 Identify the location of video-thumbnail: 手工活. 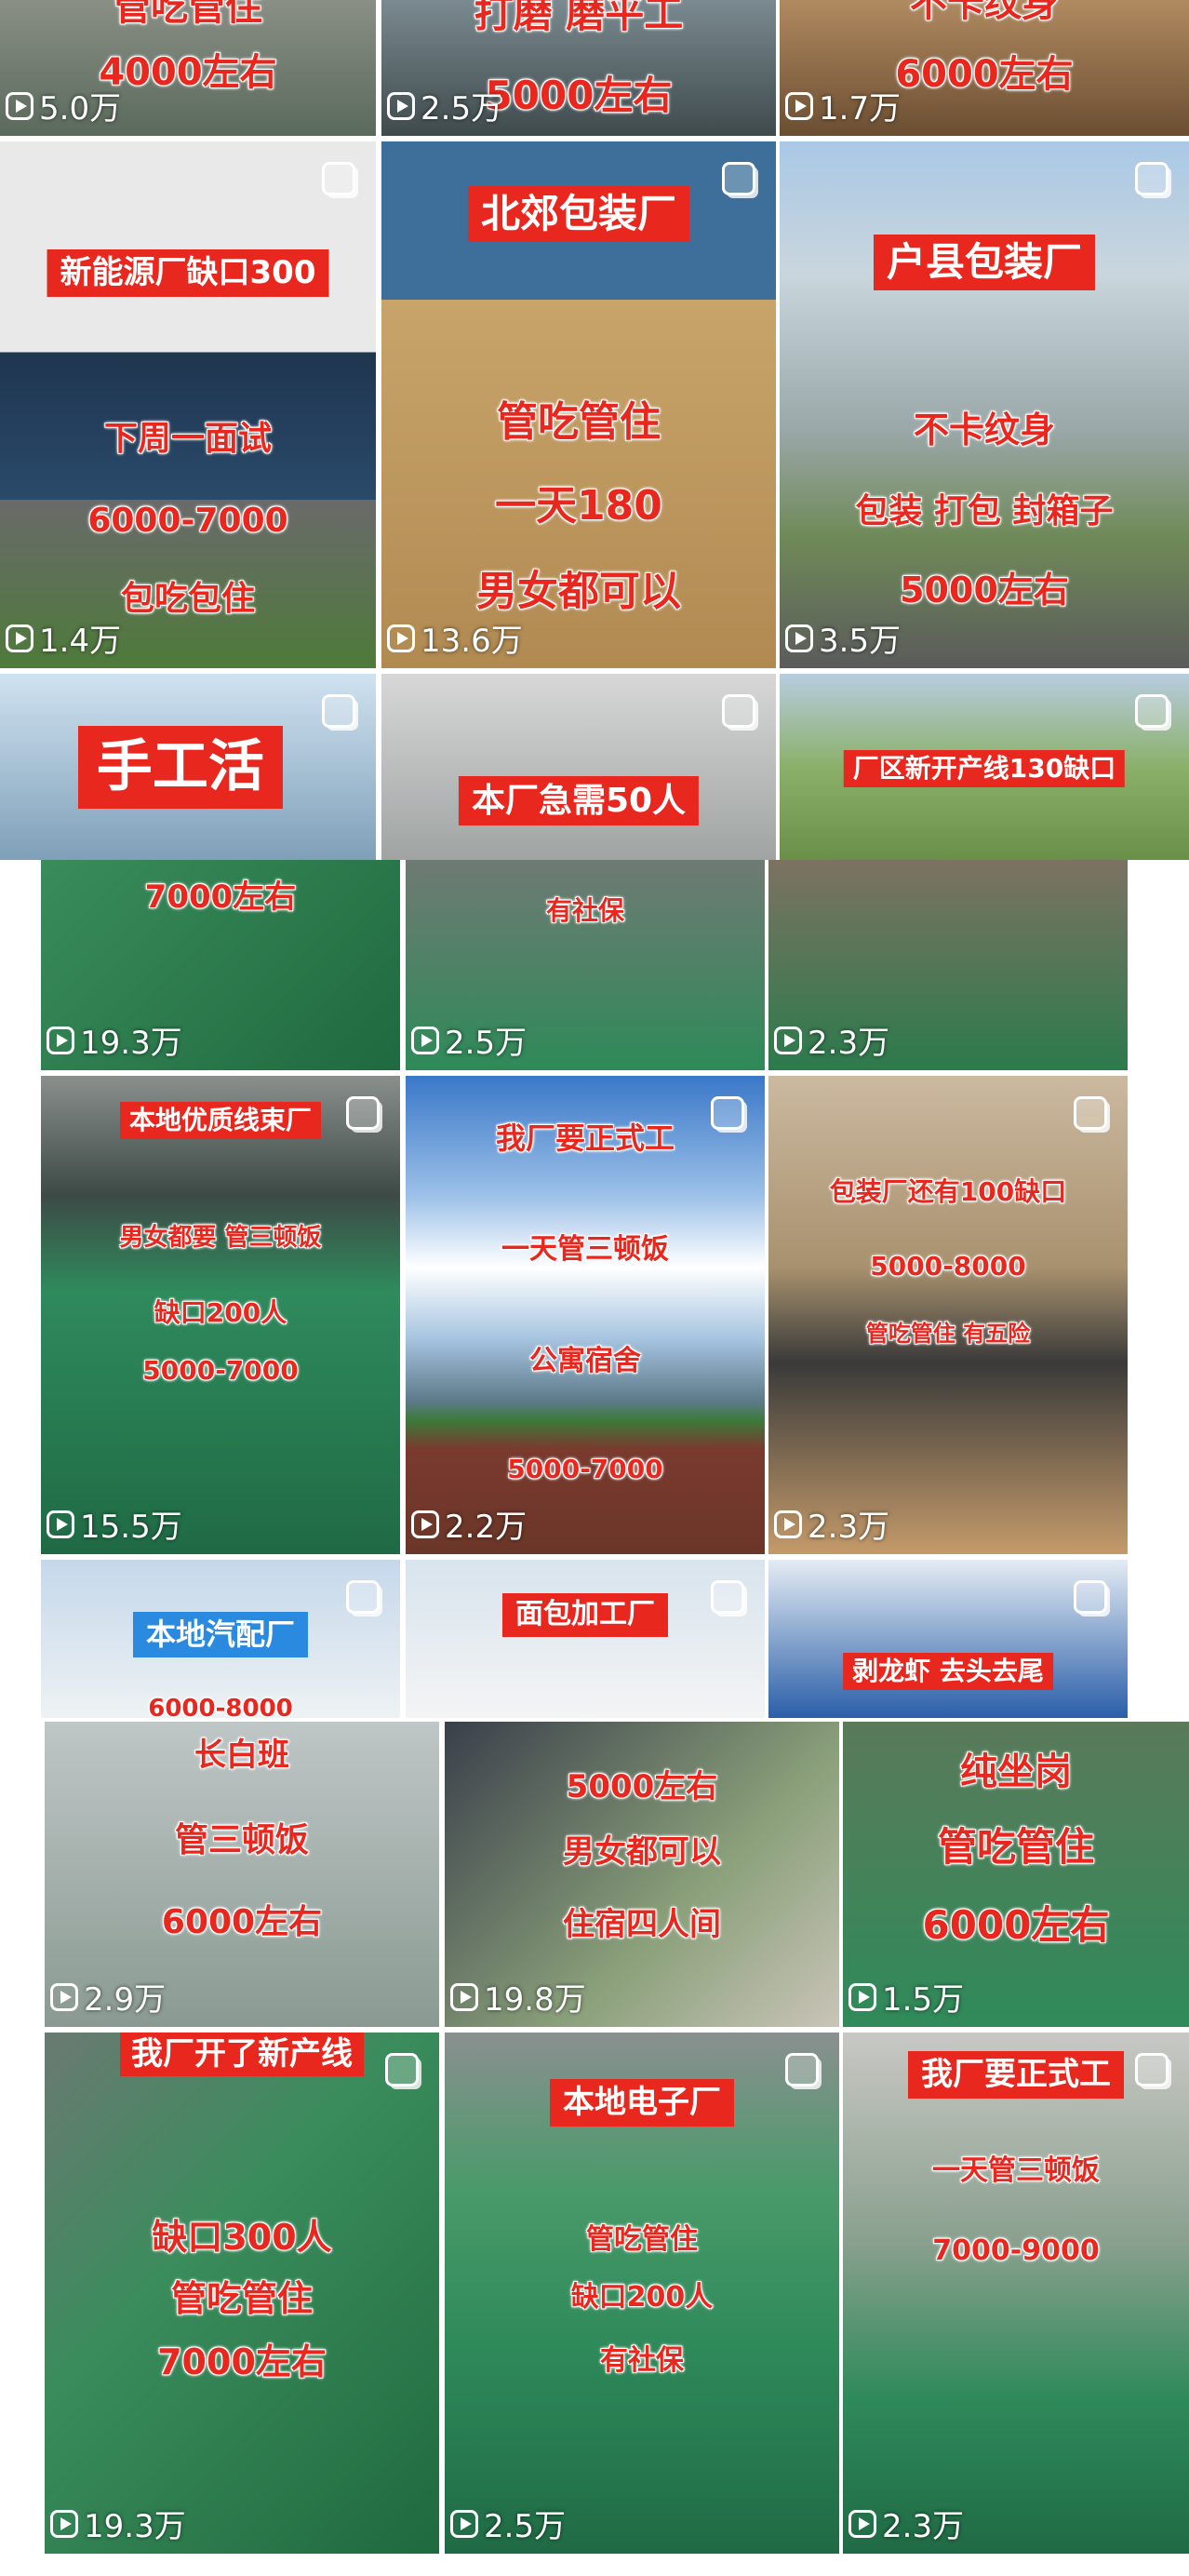
(188, 767).